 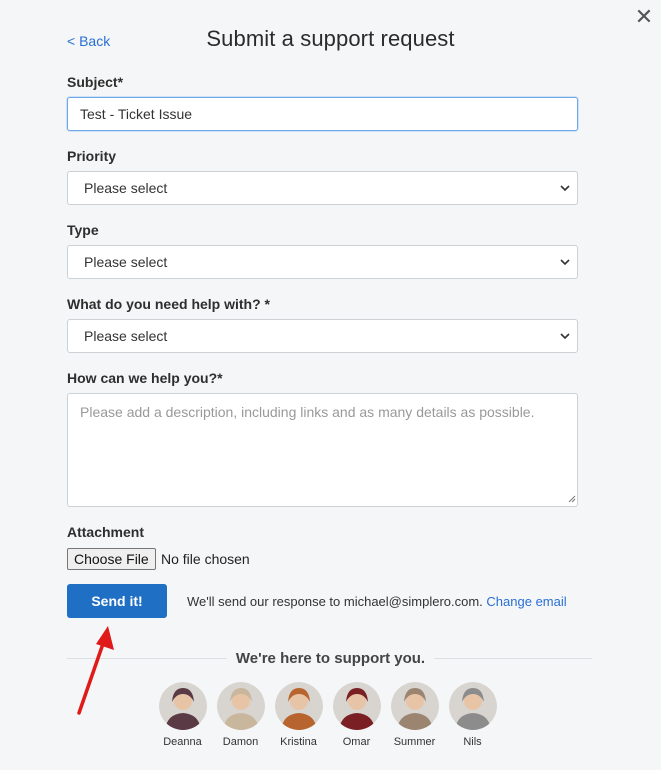 I want to click on description-label: How can we help you?*, so click(x=145, y=378).